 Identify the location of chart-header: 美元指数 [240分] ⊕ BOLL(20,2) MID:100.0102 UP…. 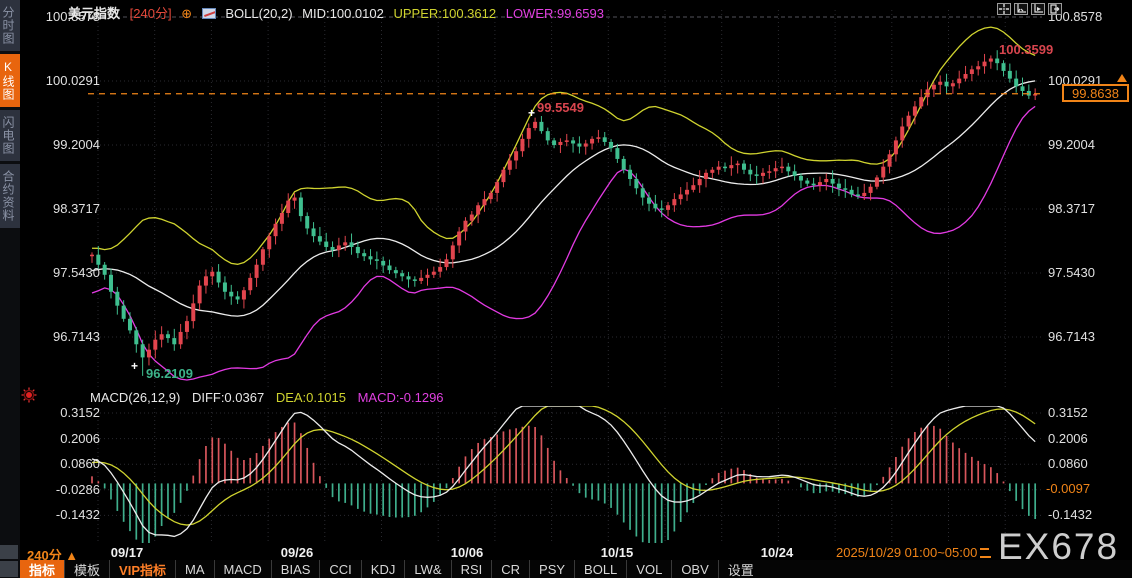
(339, 12).